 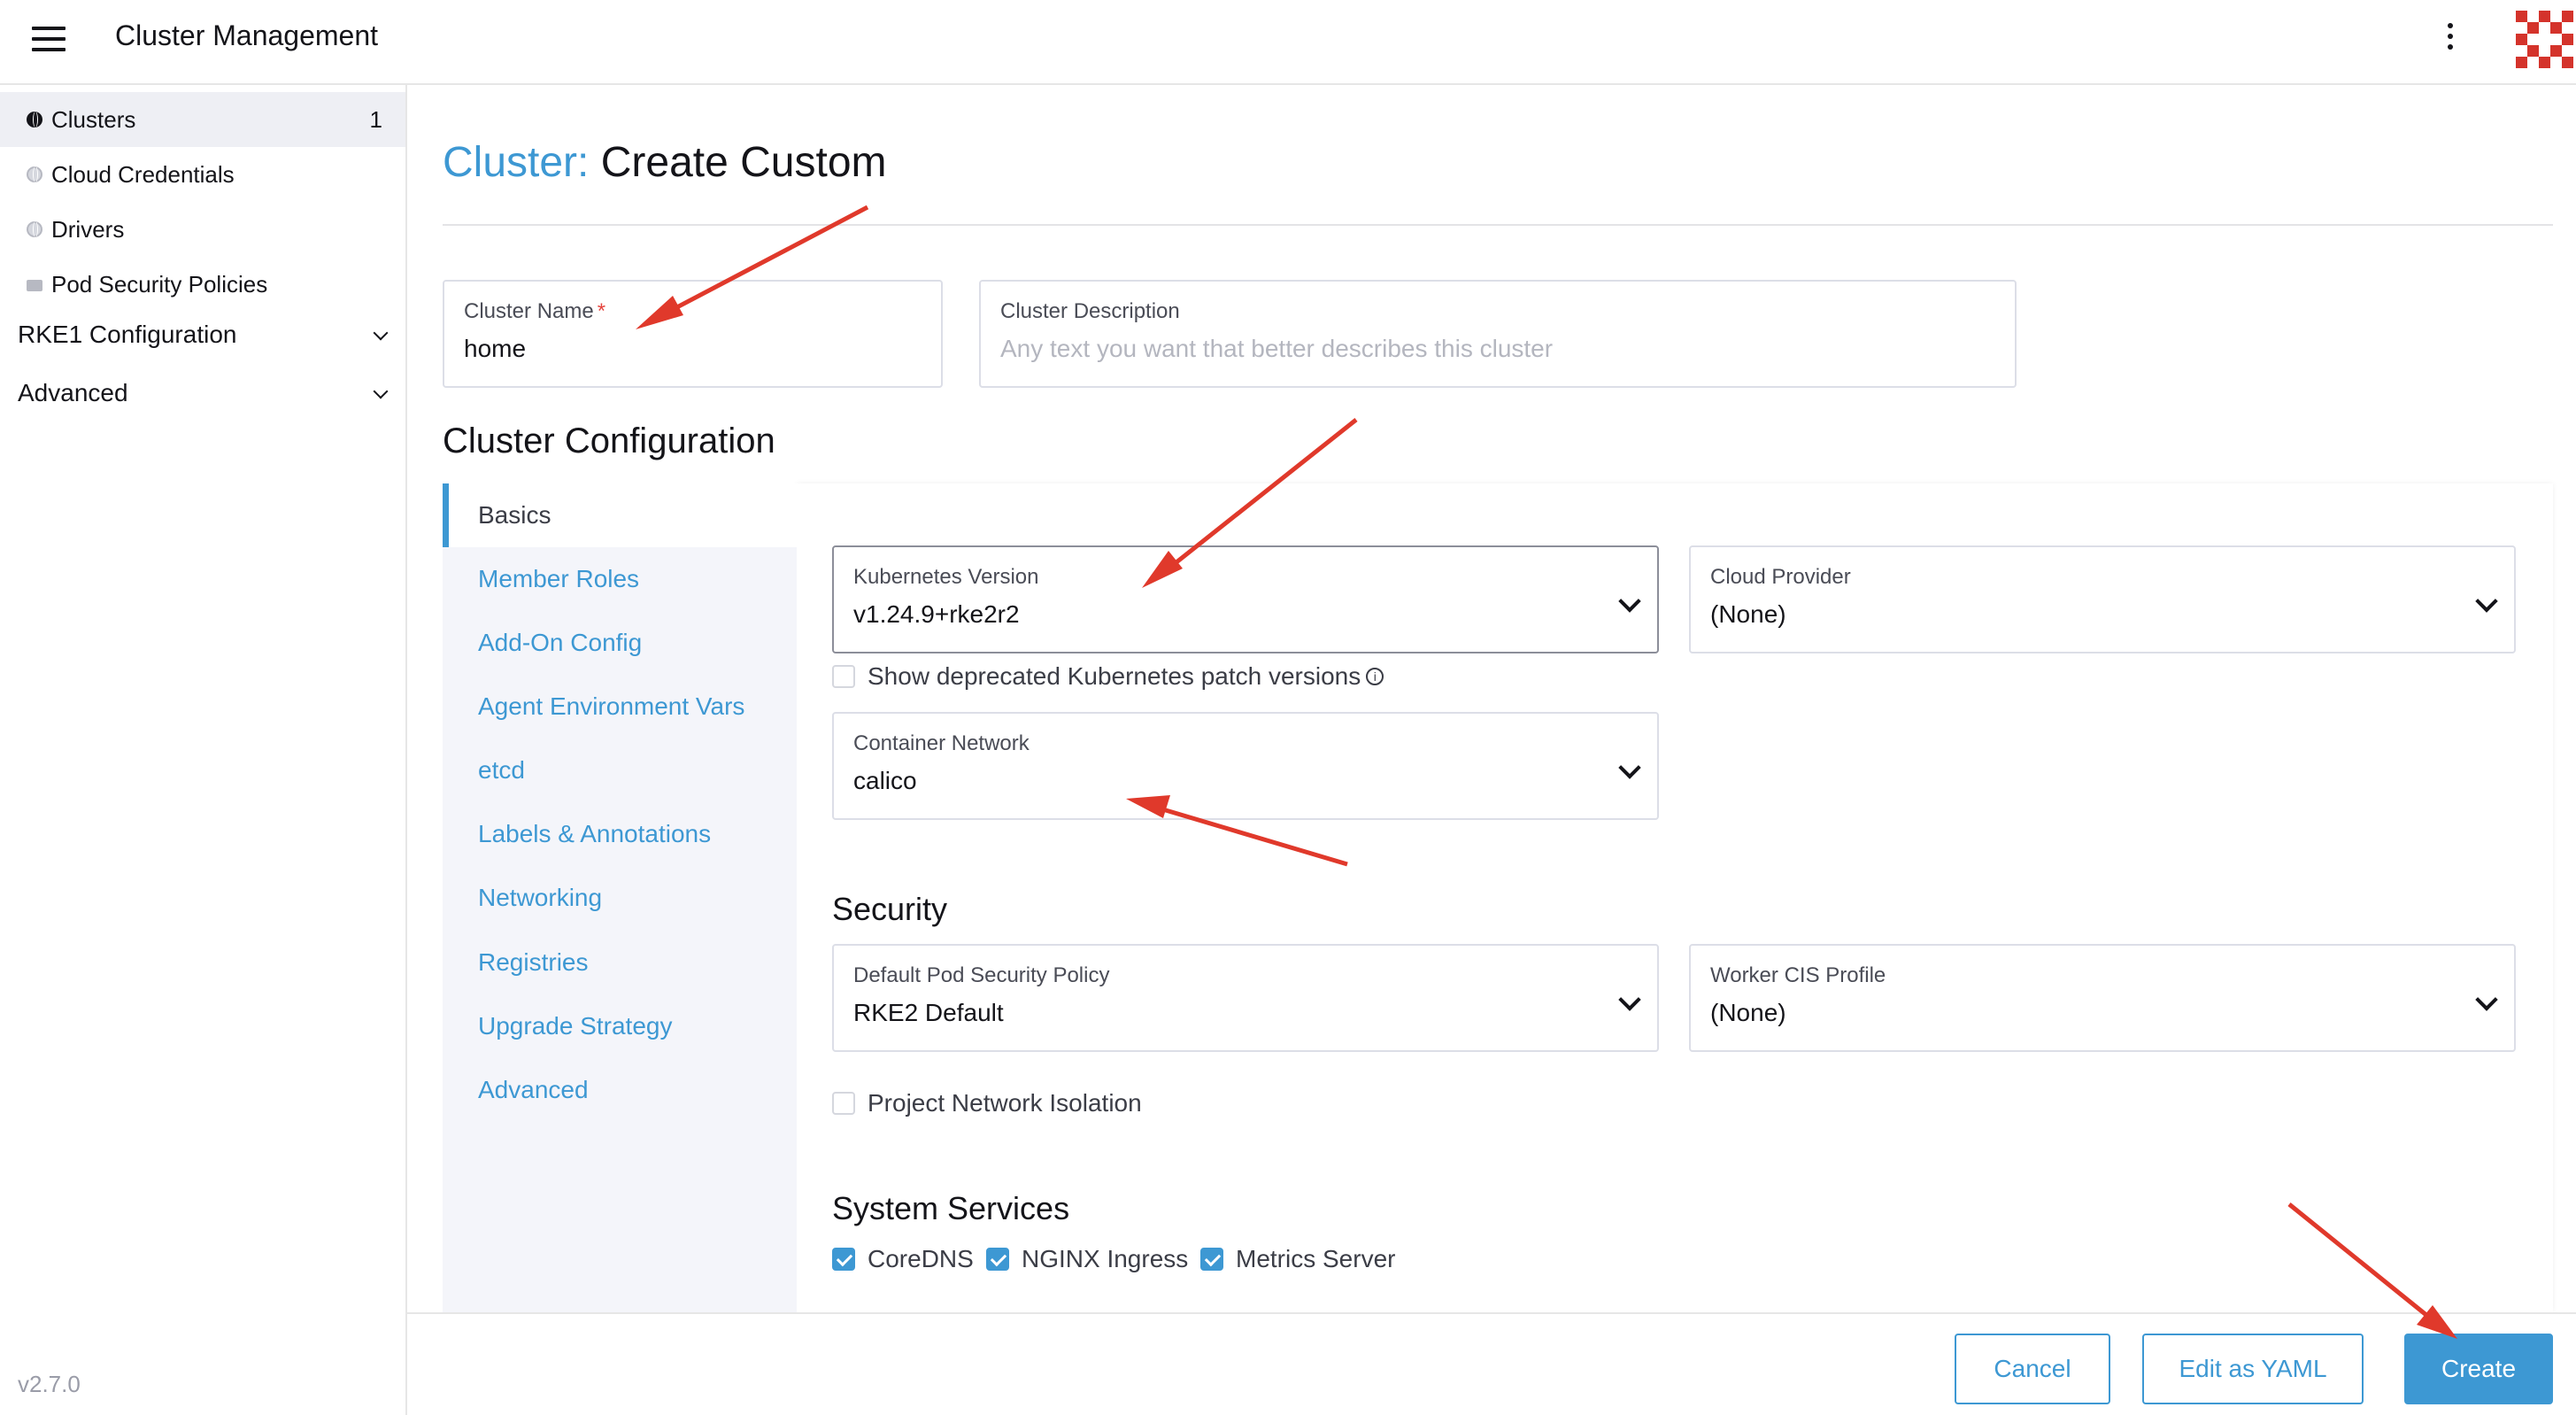 I want to click on security-heading: Security, so click(x=890, y=909).